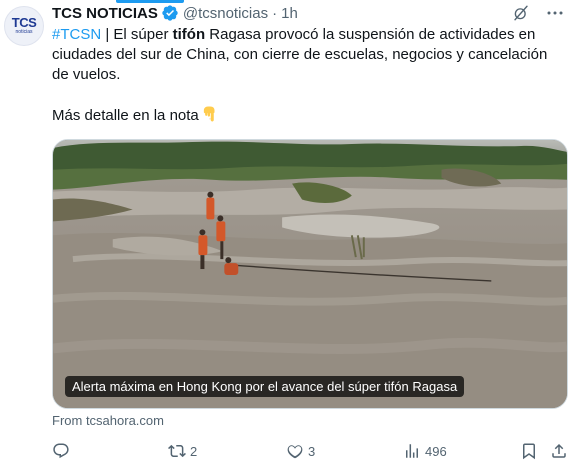 This screenshot has width=578, height=465. I want to click on views-icon, so click(412, 451).